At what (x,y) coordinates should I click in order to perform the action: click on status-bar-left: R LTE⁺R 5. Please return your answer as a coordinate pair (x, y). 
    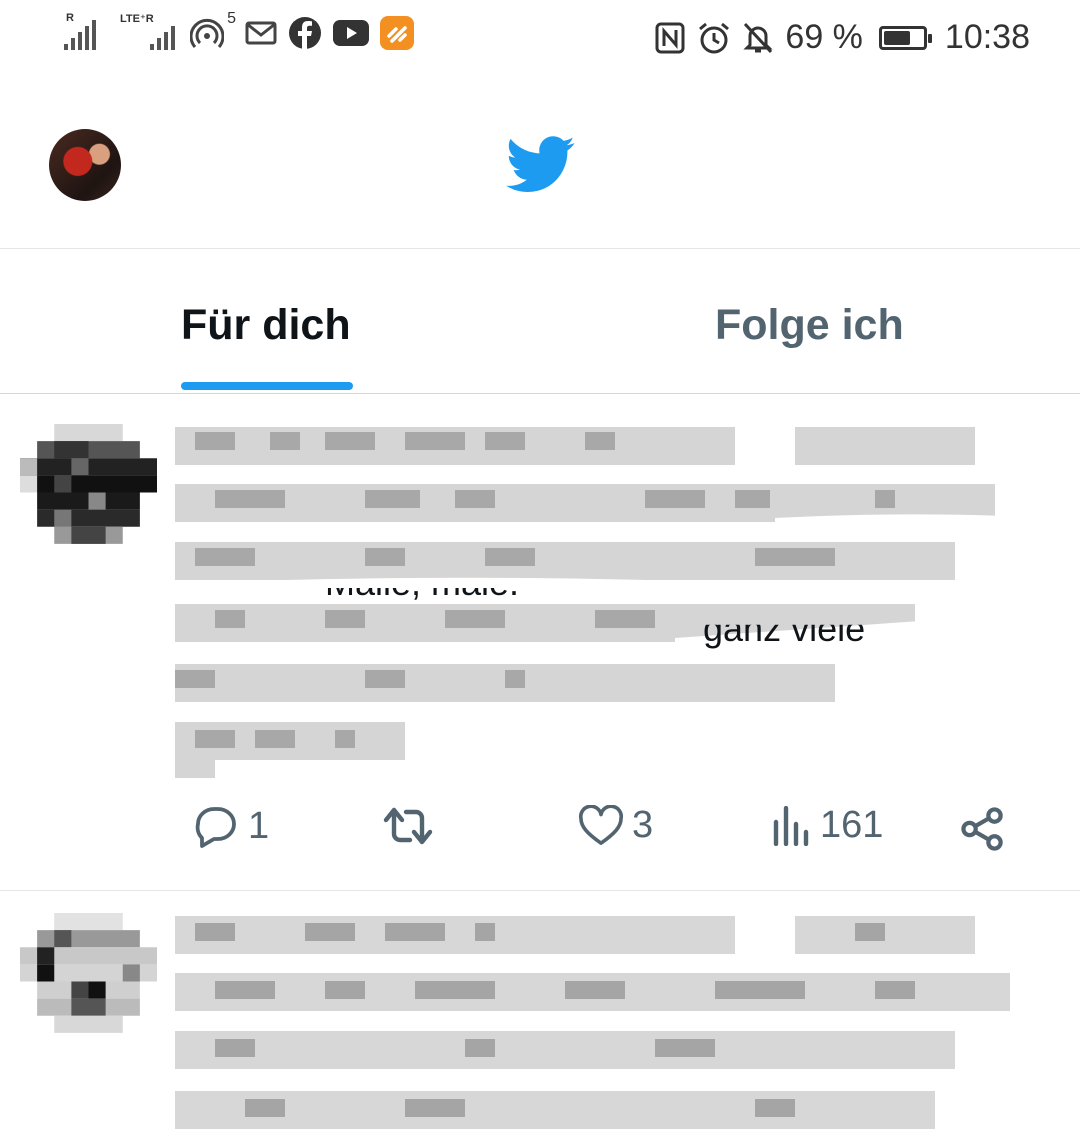
    Looking at the image, I should click on (239, 30).